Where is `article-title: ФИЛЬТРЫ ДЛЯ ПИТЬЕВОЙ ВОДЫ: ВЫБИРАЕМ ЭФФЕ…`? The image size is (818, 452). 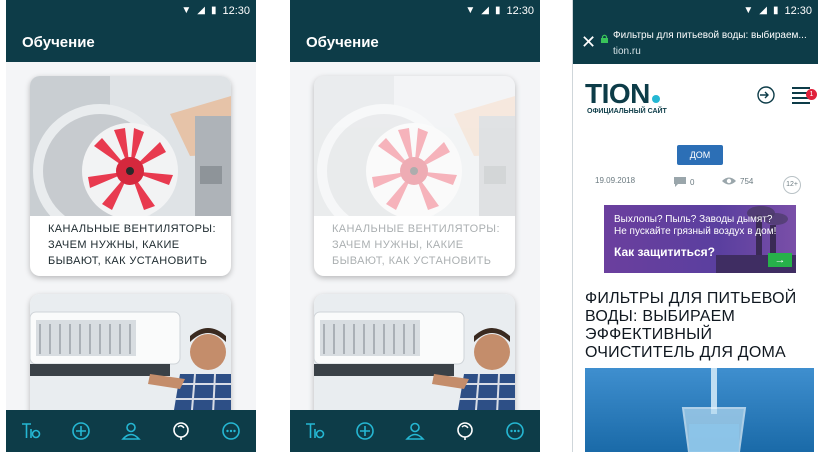
article-title: ФИЛЬТРЫ ДЛЯ ПИТЬЕВОЙ ВОДЫ: ВЫБИРАЕМ ЭФФЕ… is located at coordinates (691, 325).